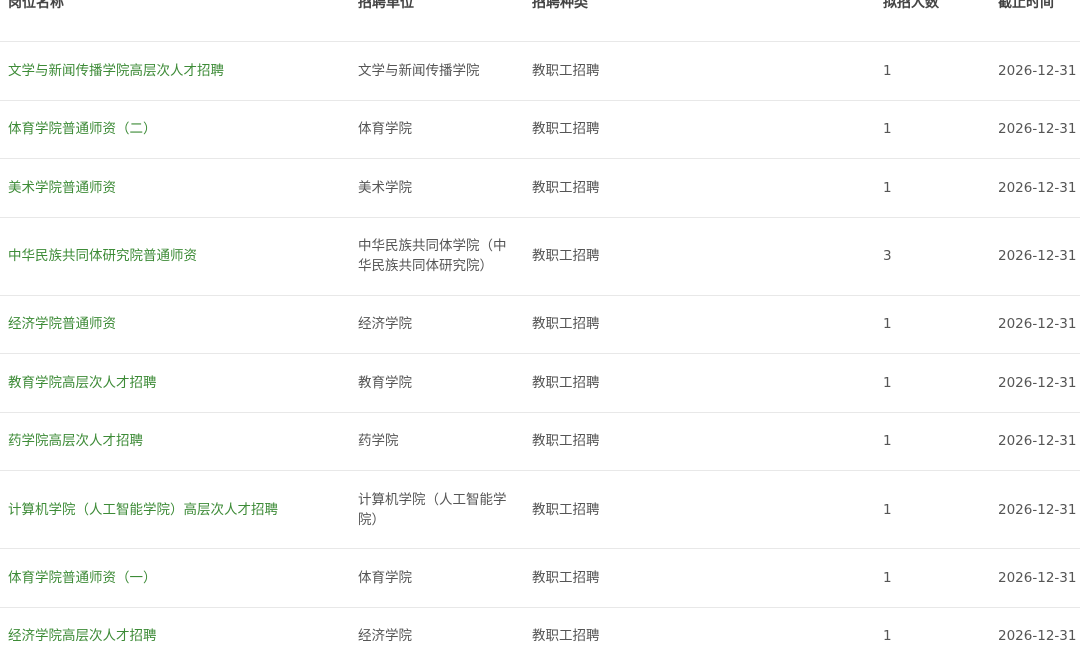 The height and width of the screenshot is (653, 1080). I want to click on header-position-name: 岗位名称, so click(36, 5).